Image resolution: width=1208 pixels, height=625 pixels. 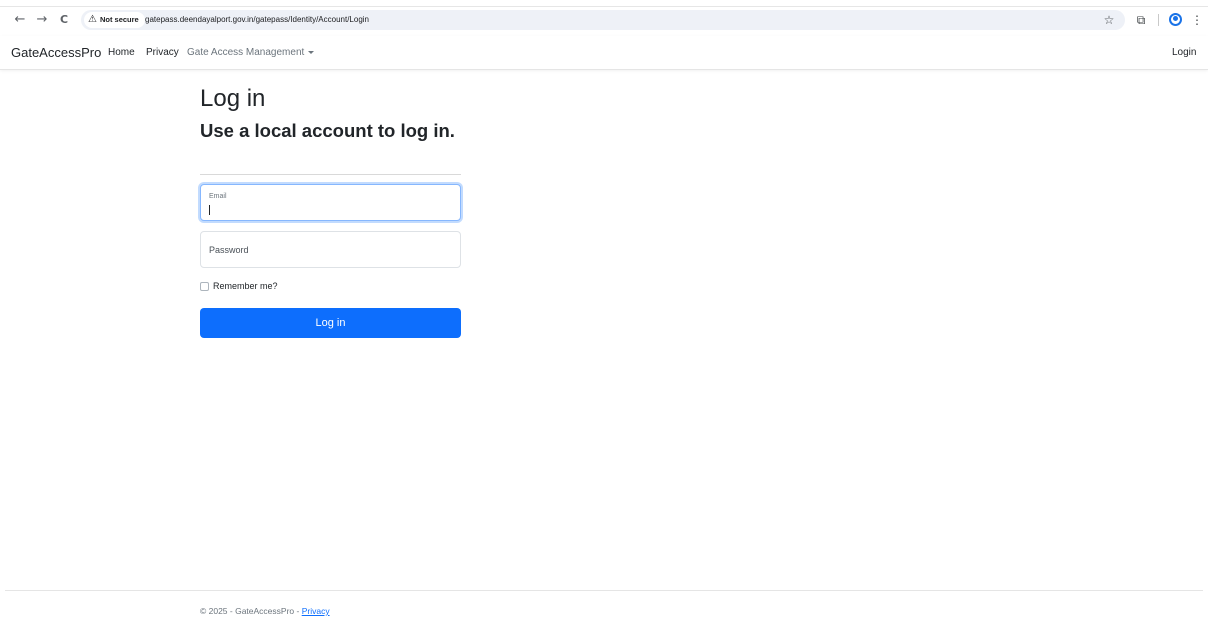 What do you see at coordinates (121, 53) in the screenshot?
I see `nav-home: Home` at bounding box center [121, 53].